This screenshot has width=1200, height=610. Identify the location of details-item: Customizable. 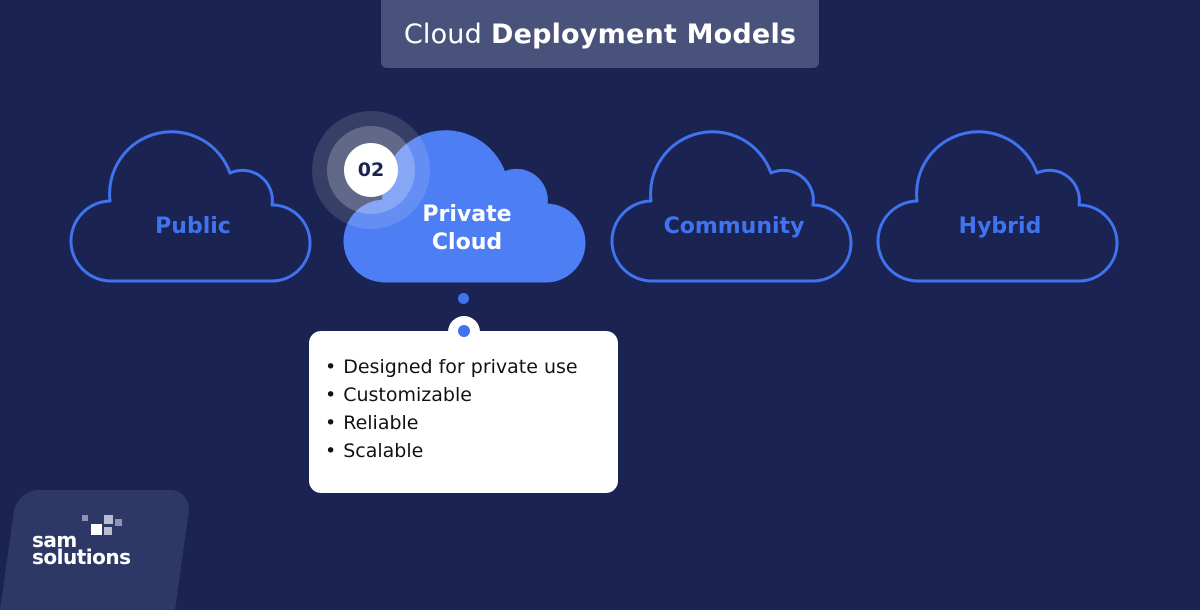
(451, 395).